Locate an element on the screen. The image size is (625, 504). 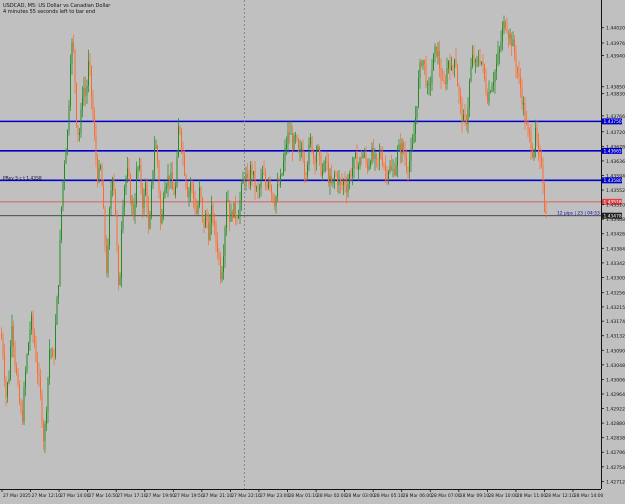
y-tick-label: 1.42712 is located at coordinates (615, 482).